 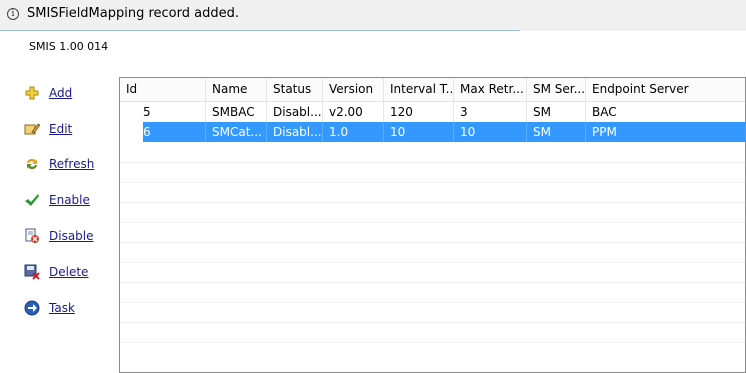 I want to click on cell-interval: 10, so click(x=419, y=132).